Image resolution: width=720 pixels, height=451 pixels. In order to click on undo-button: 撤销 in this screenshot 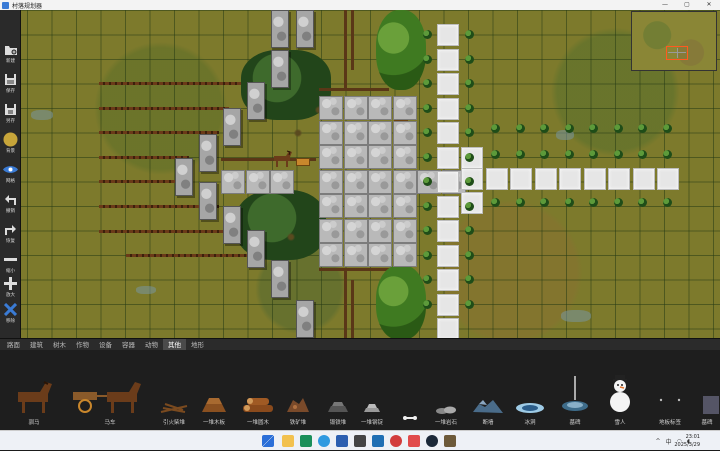, I will do `click(10, 203)`.